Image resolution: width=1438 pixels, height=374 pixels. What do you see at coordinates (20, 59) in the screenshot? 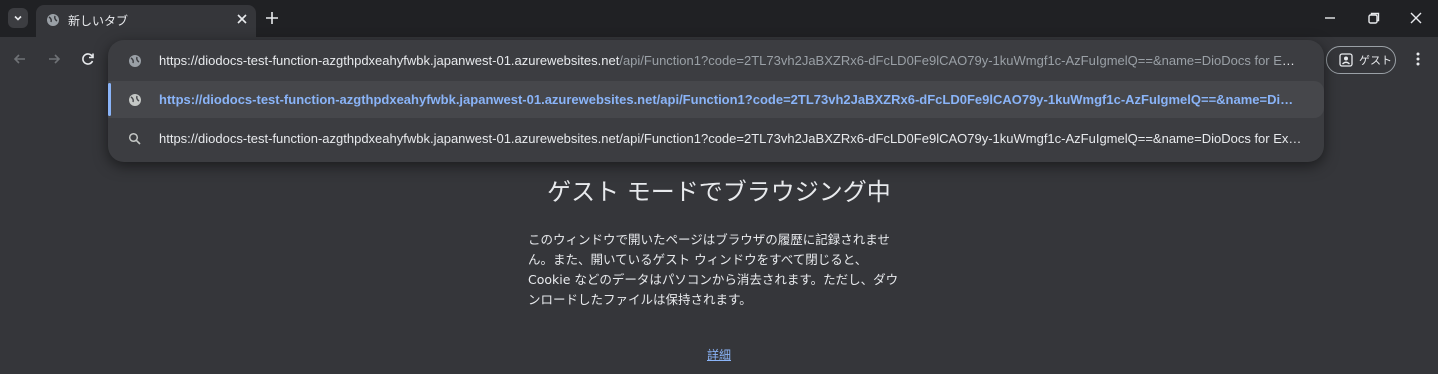
I see `back-arrow-icon` at bounding box center [20, 59].